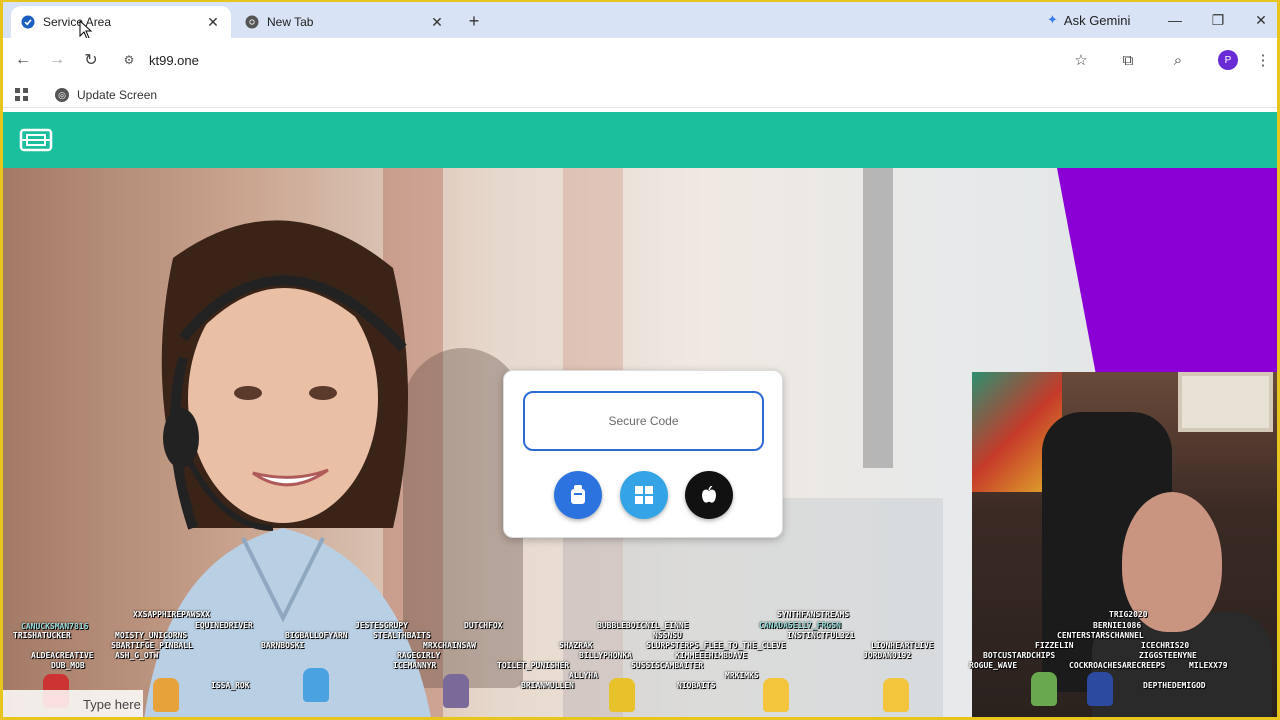 The image size is (1280, 720). What do you see at coordinates (1168, 655) in the screenshot?
I see `chat-name: ZIGGSTEENYNE` at bounding box center [1168, 655].